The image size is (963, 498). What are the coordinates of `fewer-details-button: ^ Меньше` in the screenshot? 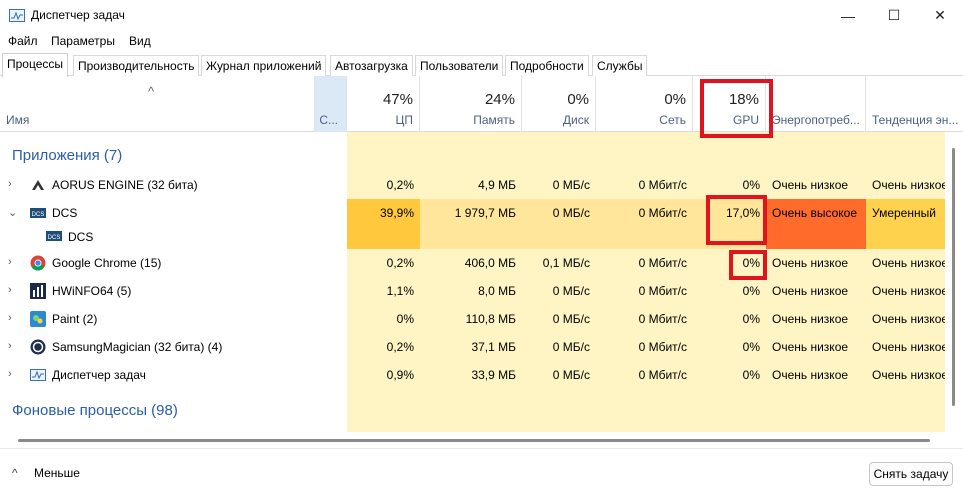 It's located at (52, 473).